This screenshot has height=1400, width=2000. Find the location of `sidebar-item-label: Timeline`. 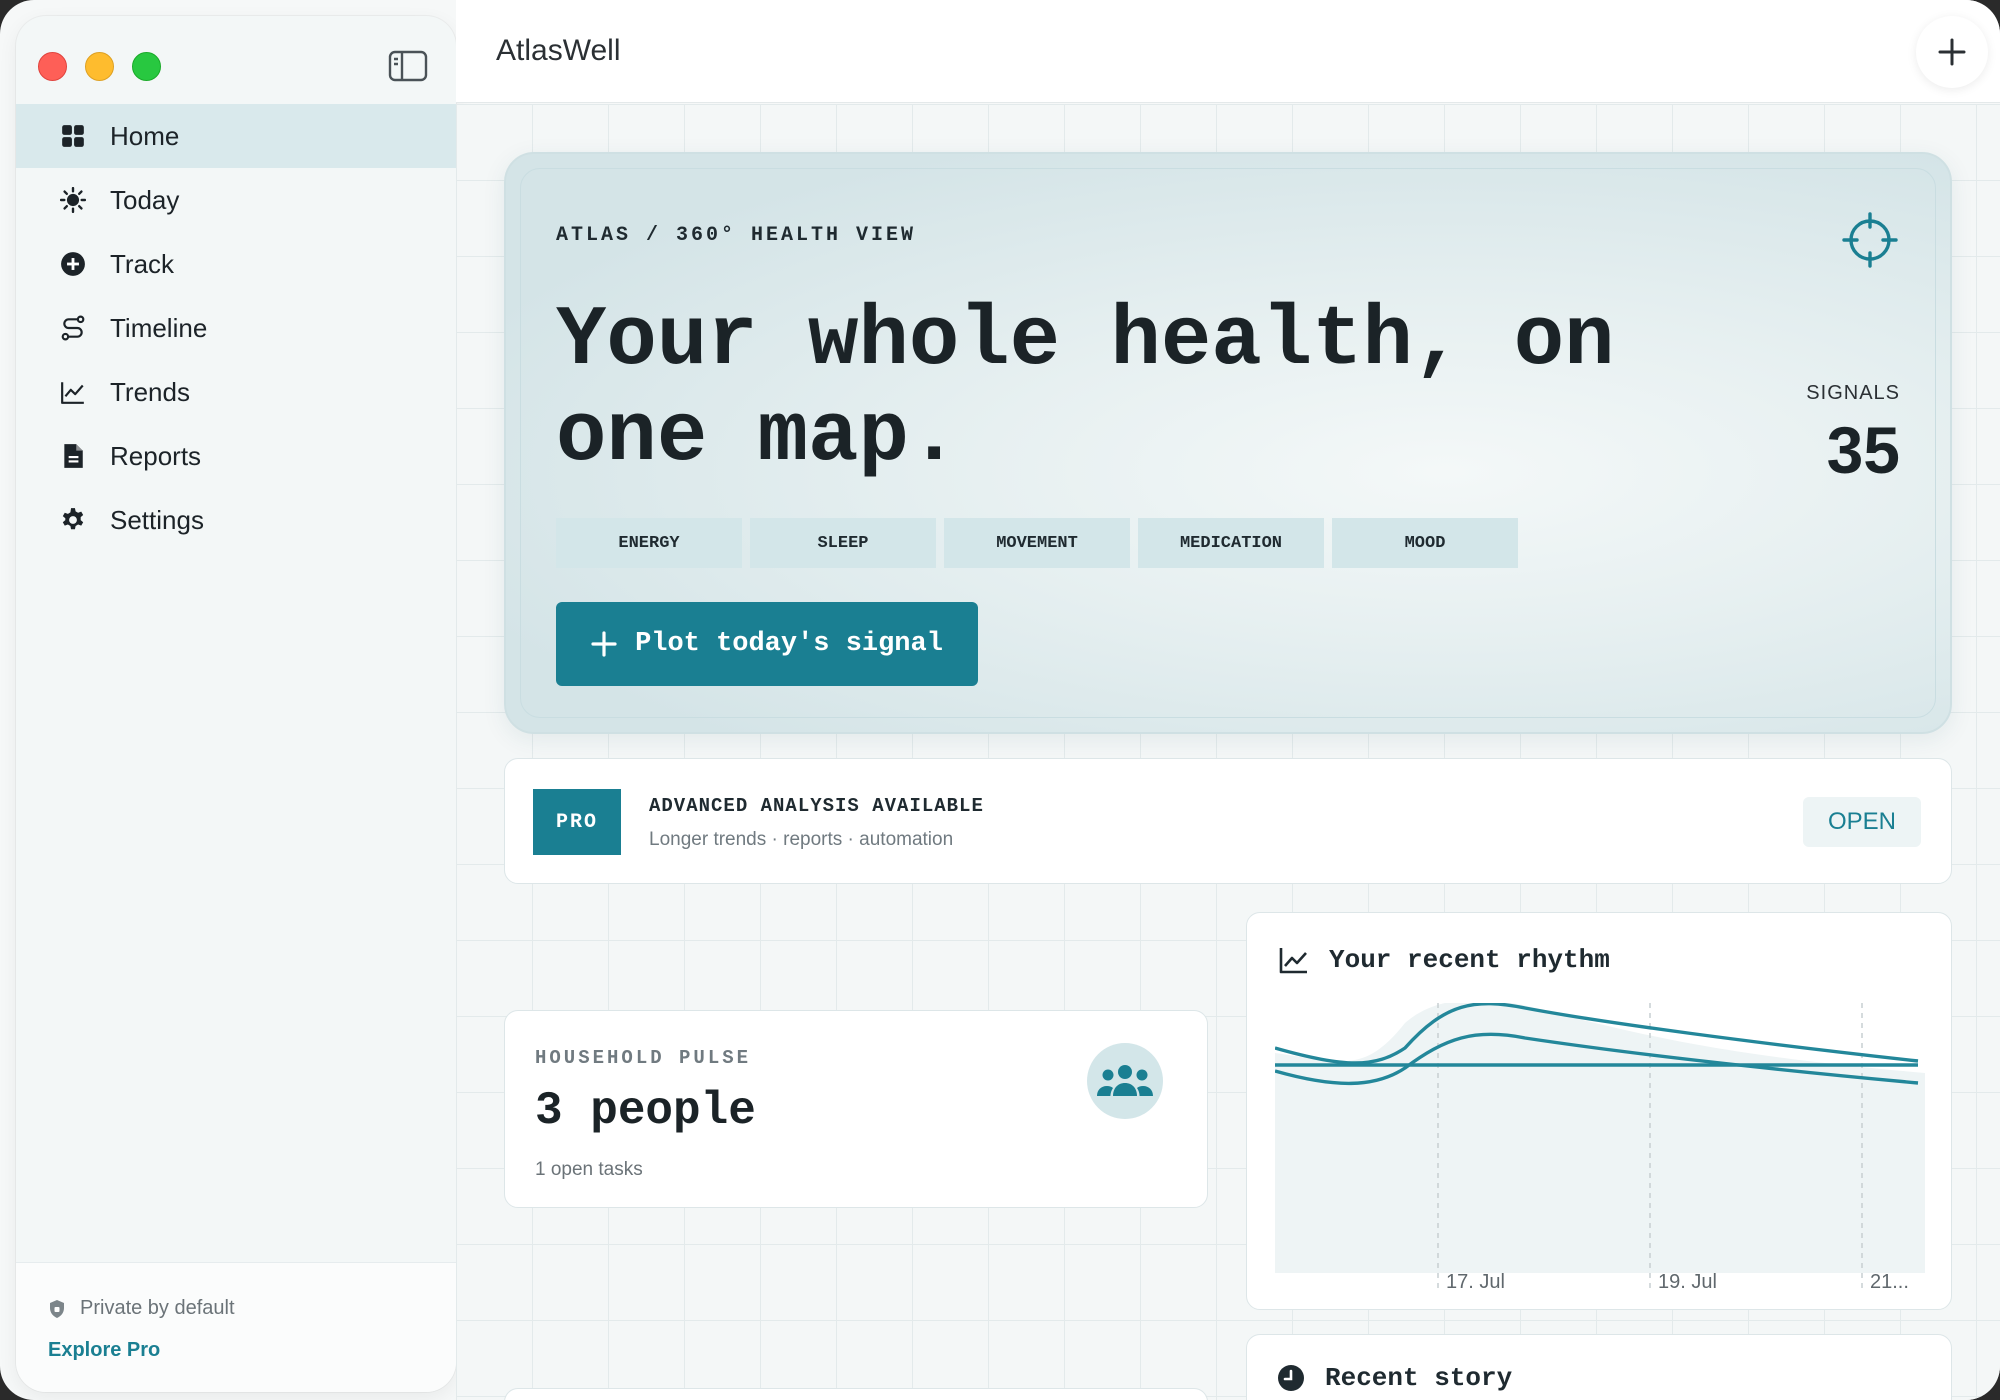

sidebar-item-label: Timeline is located at coordinates (159, 327).